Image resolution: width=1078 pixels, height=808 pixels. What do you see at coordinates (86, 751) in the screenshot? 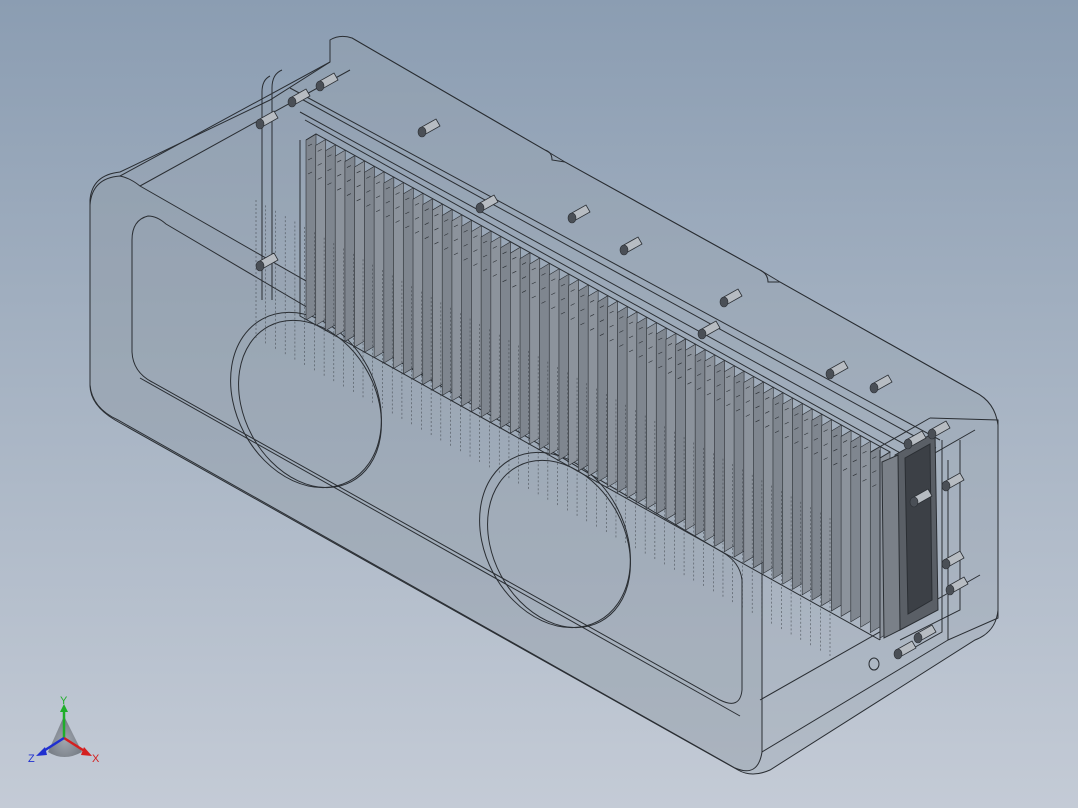
I see `x-axis-arrow-icon` at bounding box center [86, 751].